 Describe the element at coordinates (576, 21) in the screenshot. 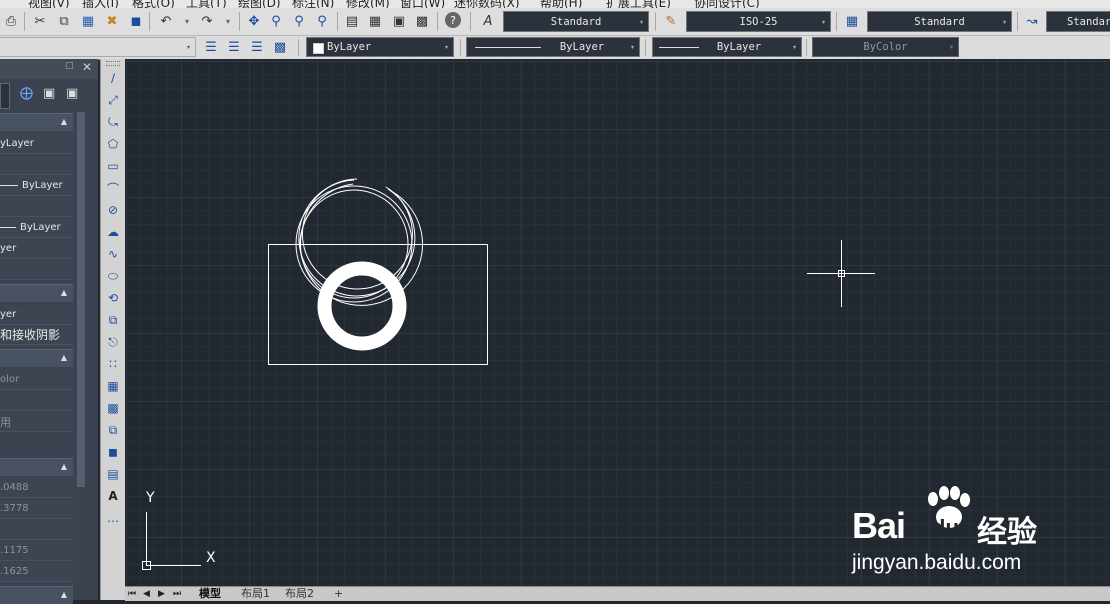

I see `text-style-select: Standard ▾` at that location.